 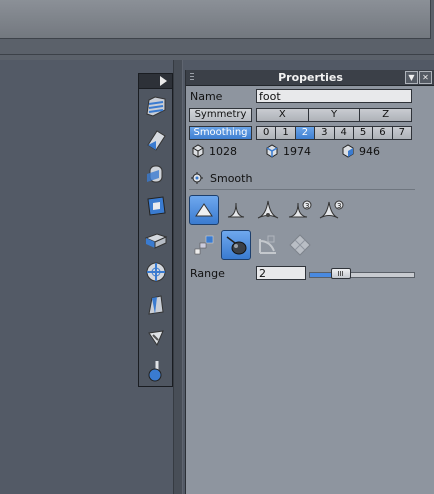 I want to click on points-stat: 1028, so click(x=214, y=151).